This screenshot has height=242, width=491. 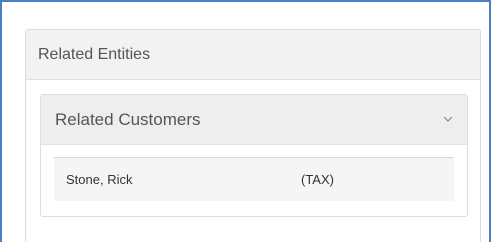 What do you see at coordinates (448, 120) in the screenshot?
I see `chevron-down-icon` at bounding box center [448, 120].